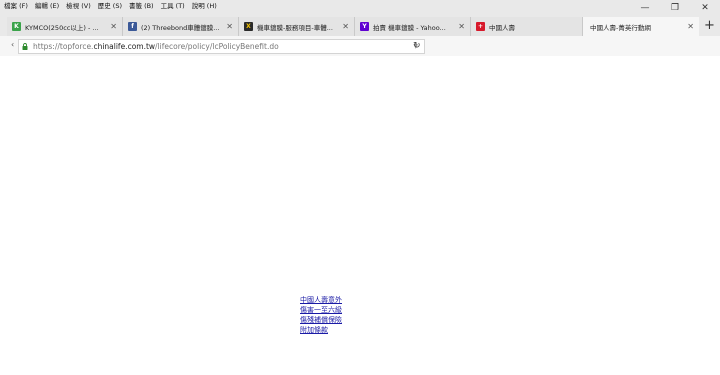  I want to click on minimize-button: —, so click(645, 7).